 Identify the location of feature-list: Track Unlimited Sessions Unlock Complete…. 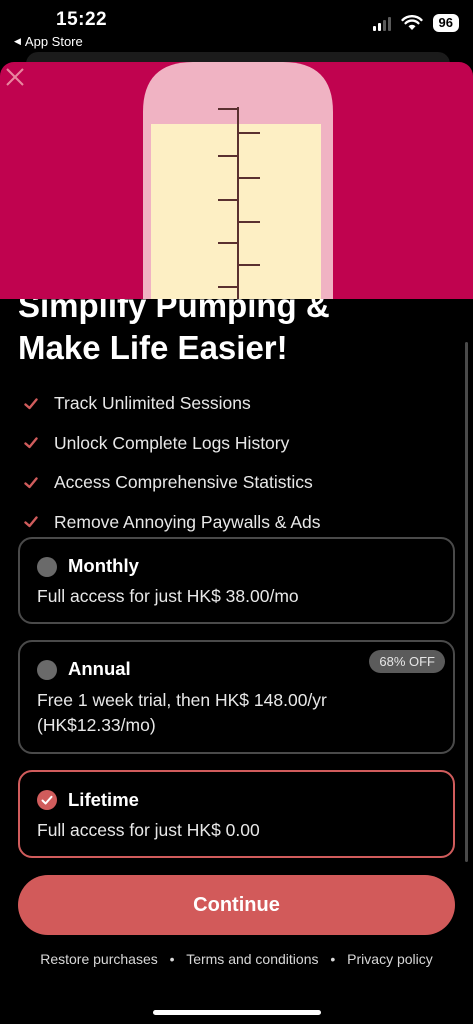
(172, 463).